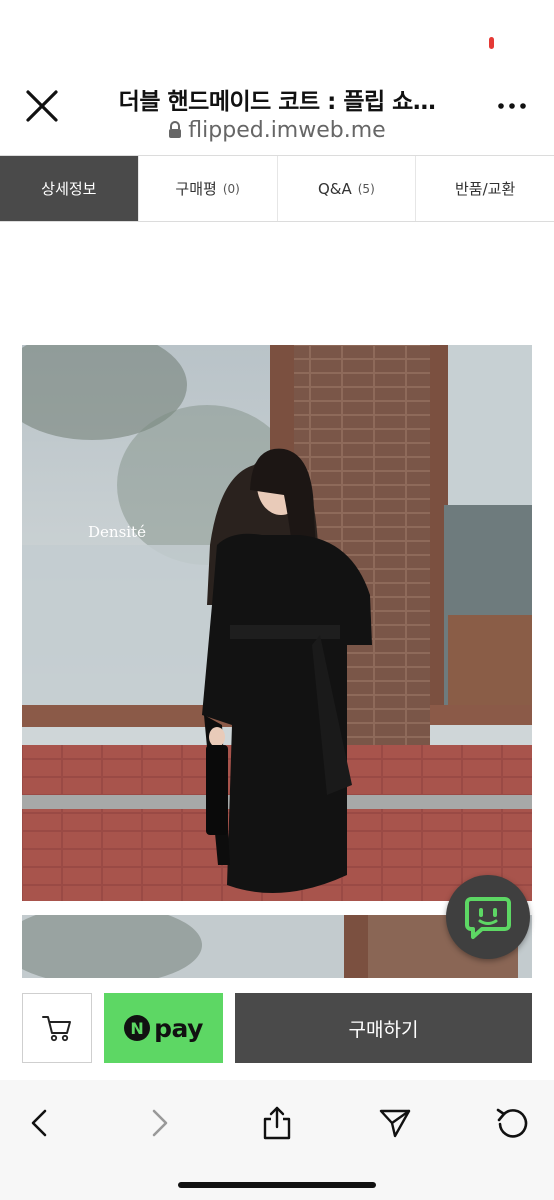 This screenshot has width=554, height=1200. What do you see at coordinates (117, 532) in the screenshot?
I see `watermark-text: Densité` at bounding box center [117, 532].